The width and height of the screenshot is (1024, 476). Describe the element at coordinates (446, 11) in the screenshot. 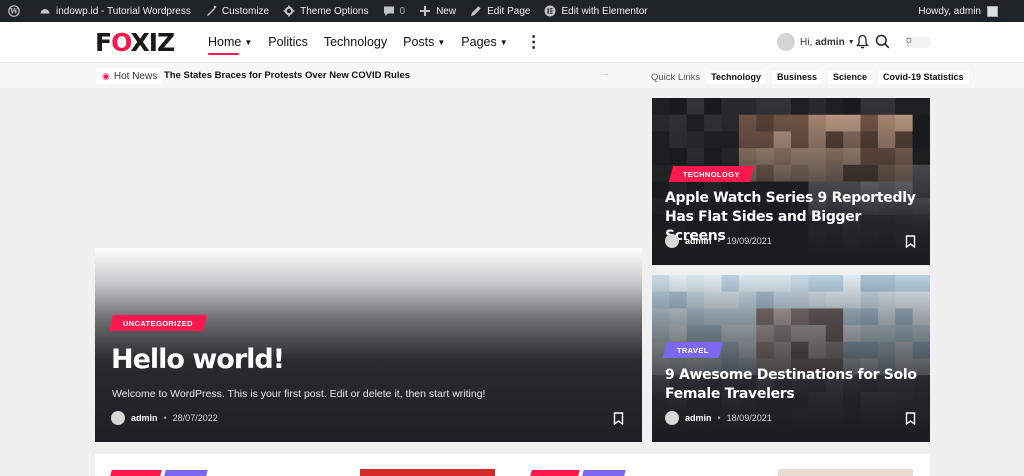

I see `new-label: New` at that location.